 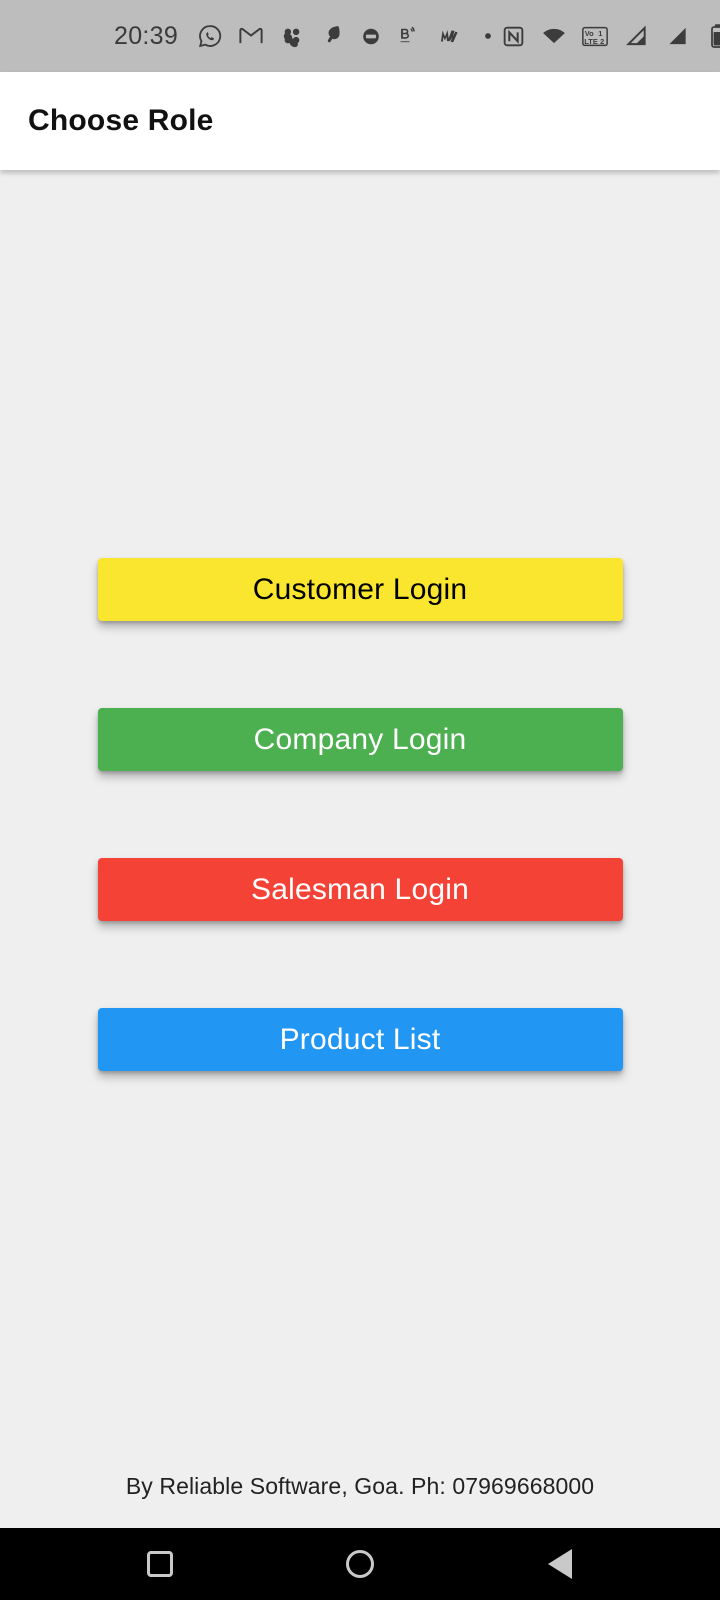 I want to click on recents-button, so click(x=160, y=1564).